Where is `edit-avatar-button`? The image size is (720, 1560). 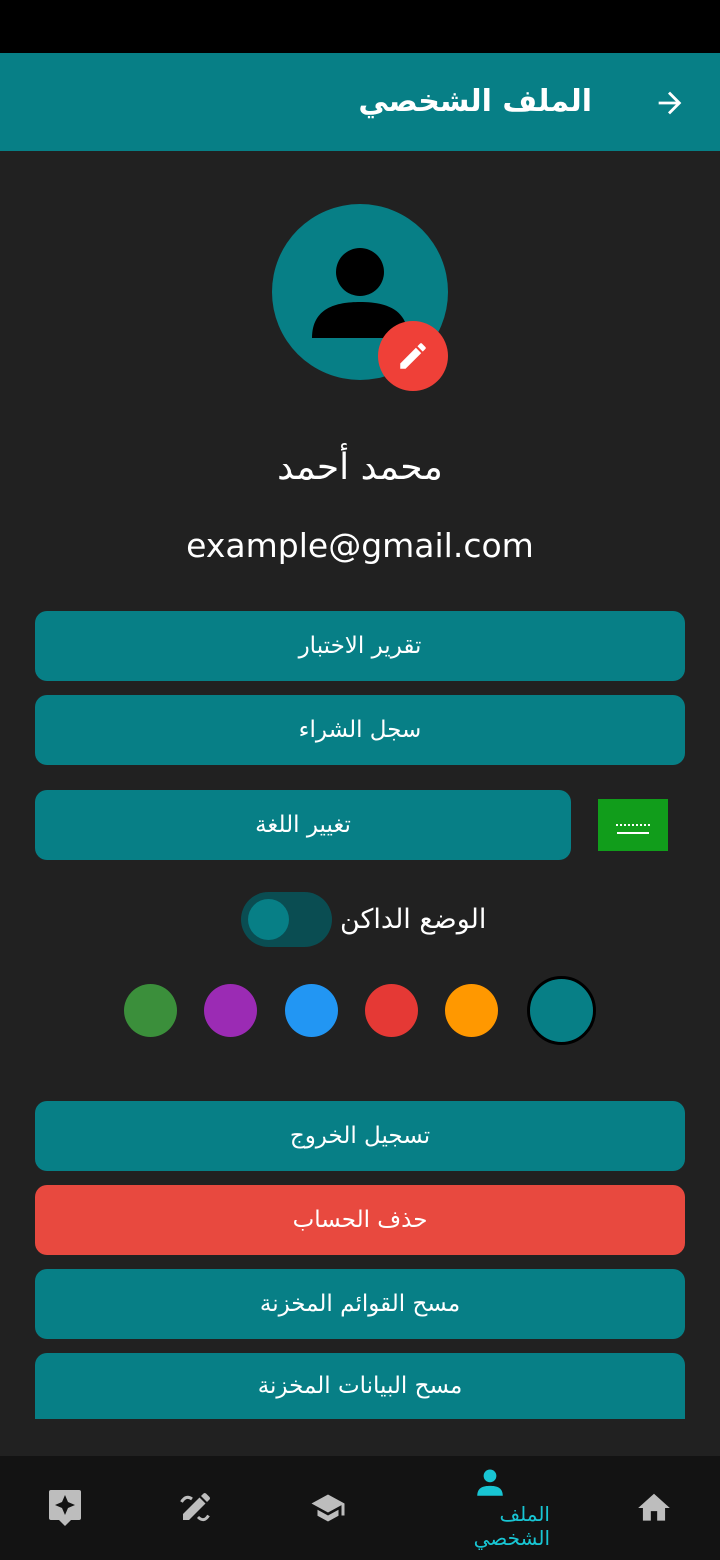
edit-avatar-button is located at coordinates (413, 356).